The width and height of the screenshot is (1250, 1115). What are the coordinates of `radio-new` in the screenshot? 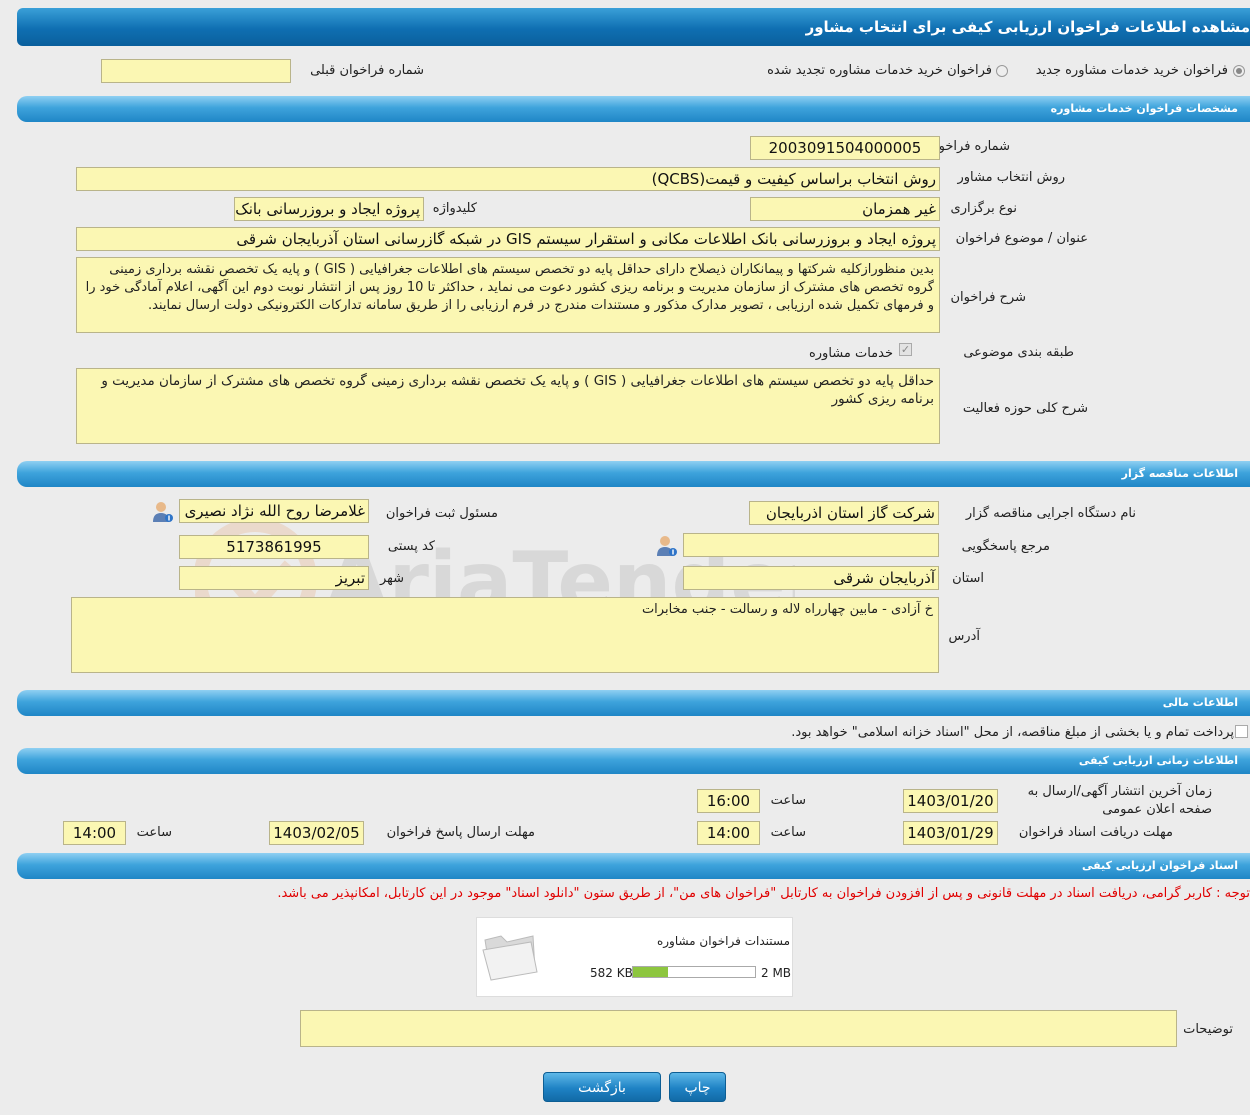 It's located at (1239, 71).